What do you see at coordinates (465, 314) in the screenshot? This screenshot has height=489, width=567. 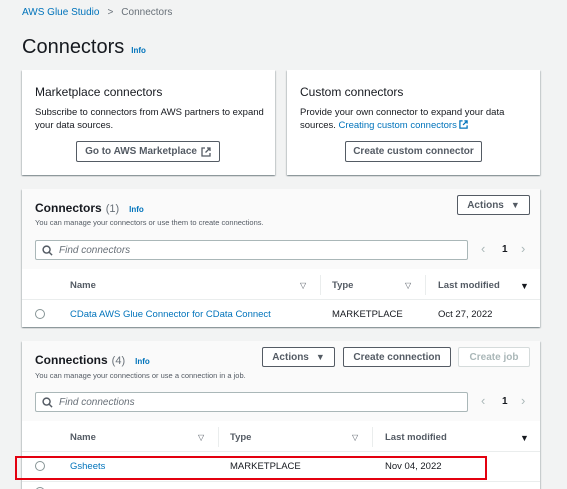 I see `connector-last-modified: Oct 27, 2022` at bounding box center [465, 314].